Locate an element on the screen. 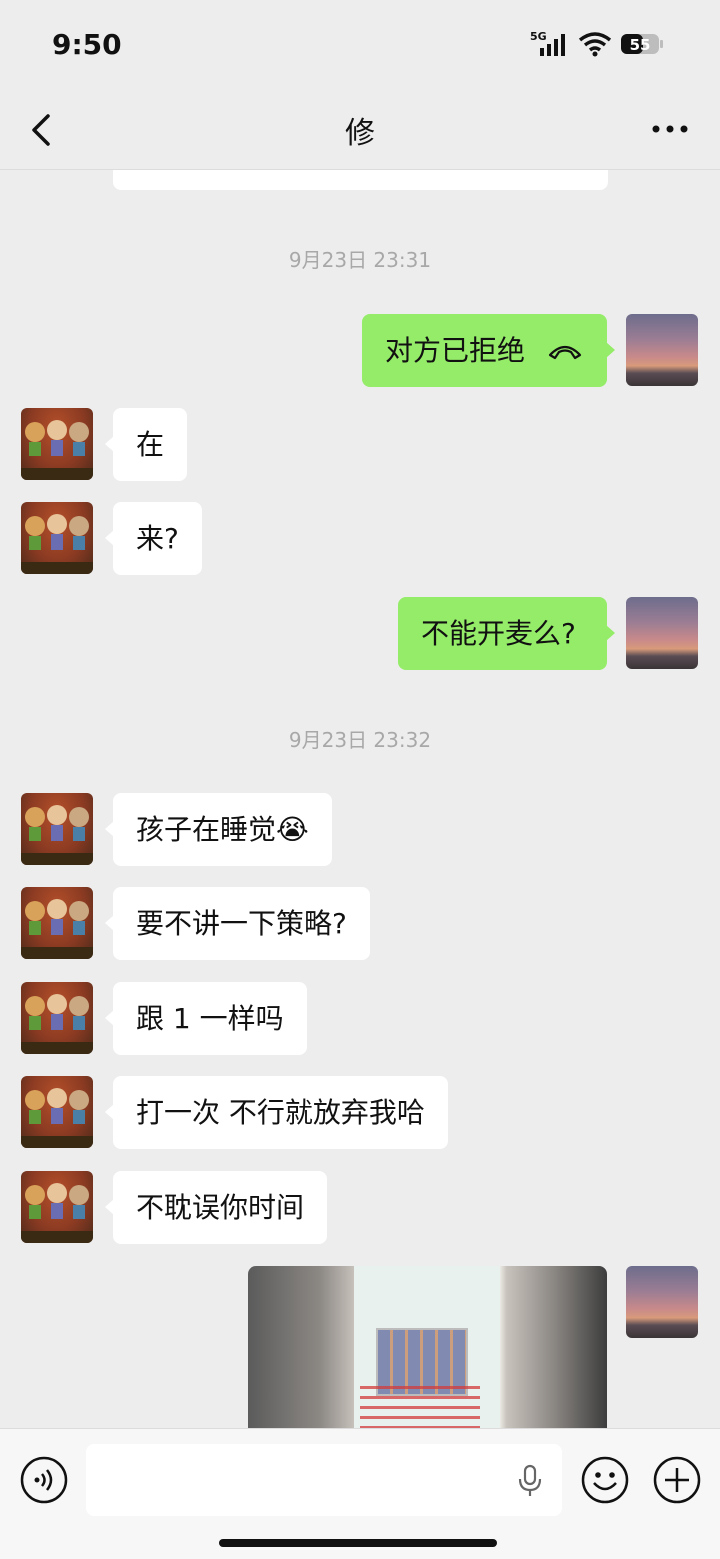 The width and height of the screenshot is (720, 1559). message-bubble: 来? is located at coordinates (153, 538).